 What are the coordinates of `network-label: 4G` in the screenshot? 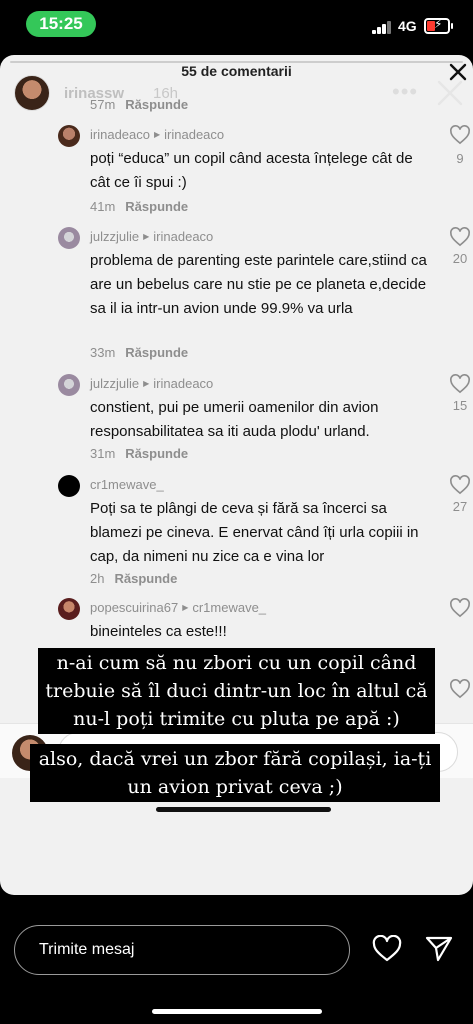 It's located at (407, 26).